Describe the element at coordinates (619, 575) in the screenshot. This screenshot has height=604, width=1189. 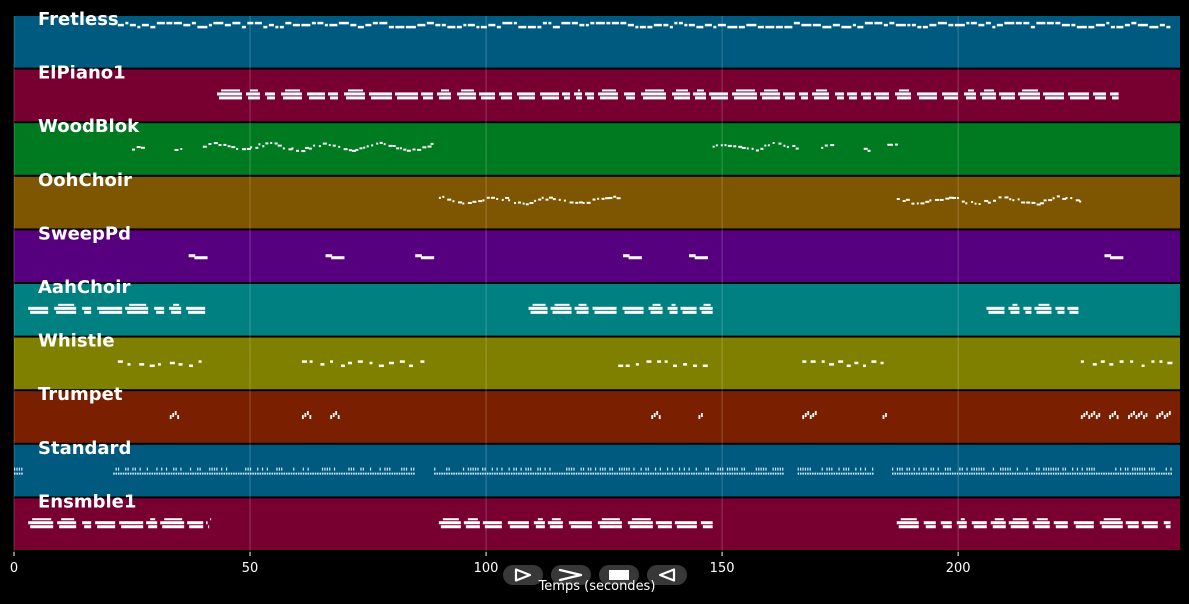
I see `stop-button` at that location.